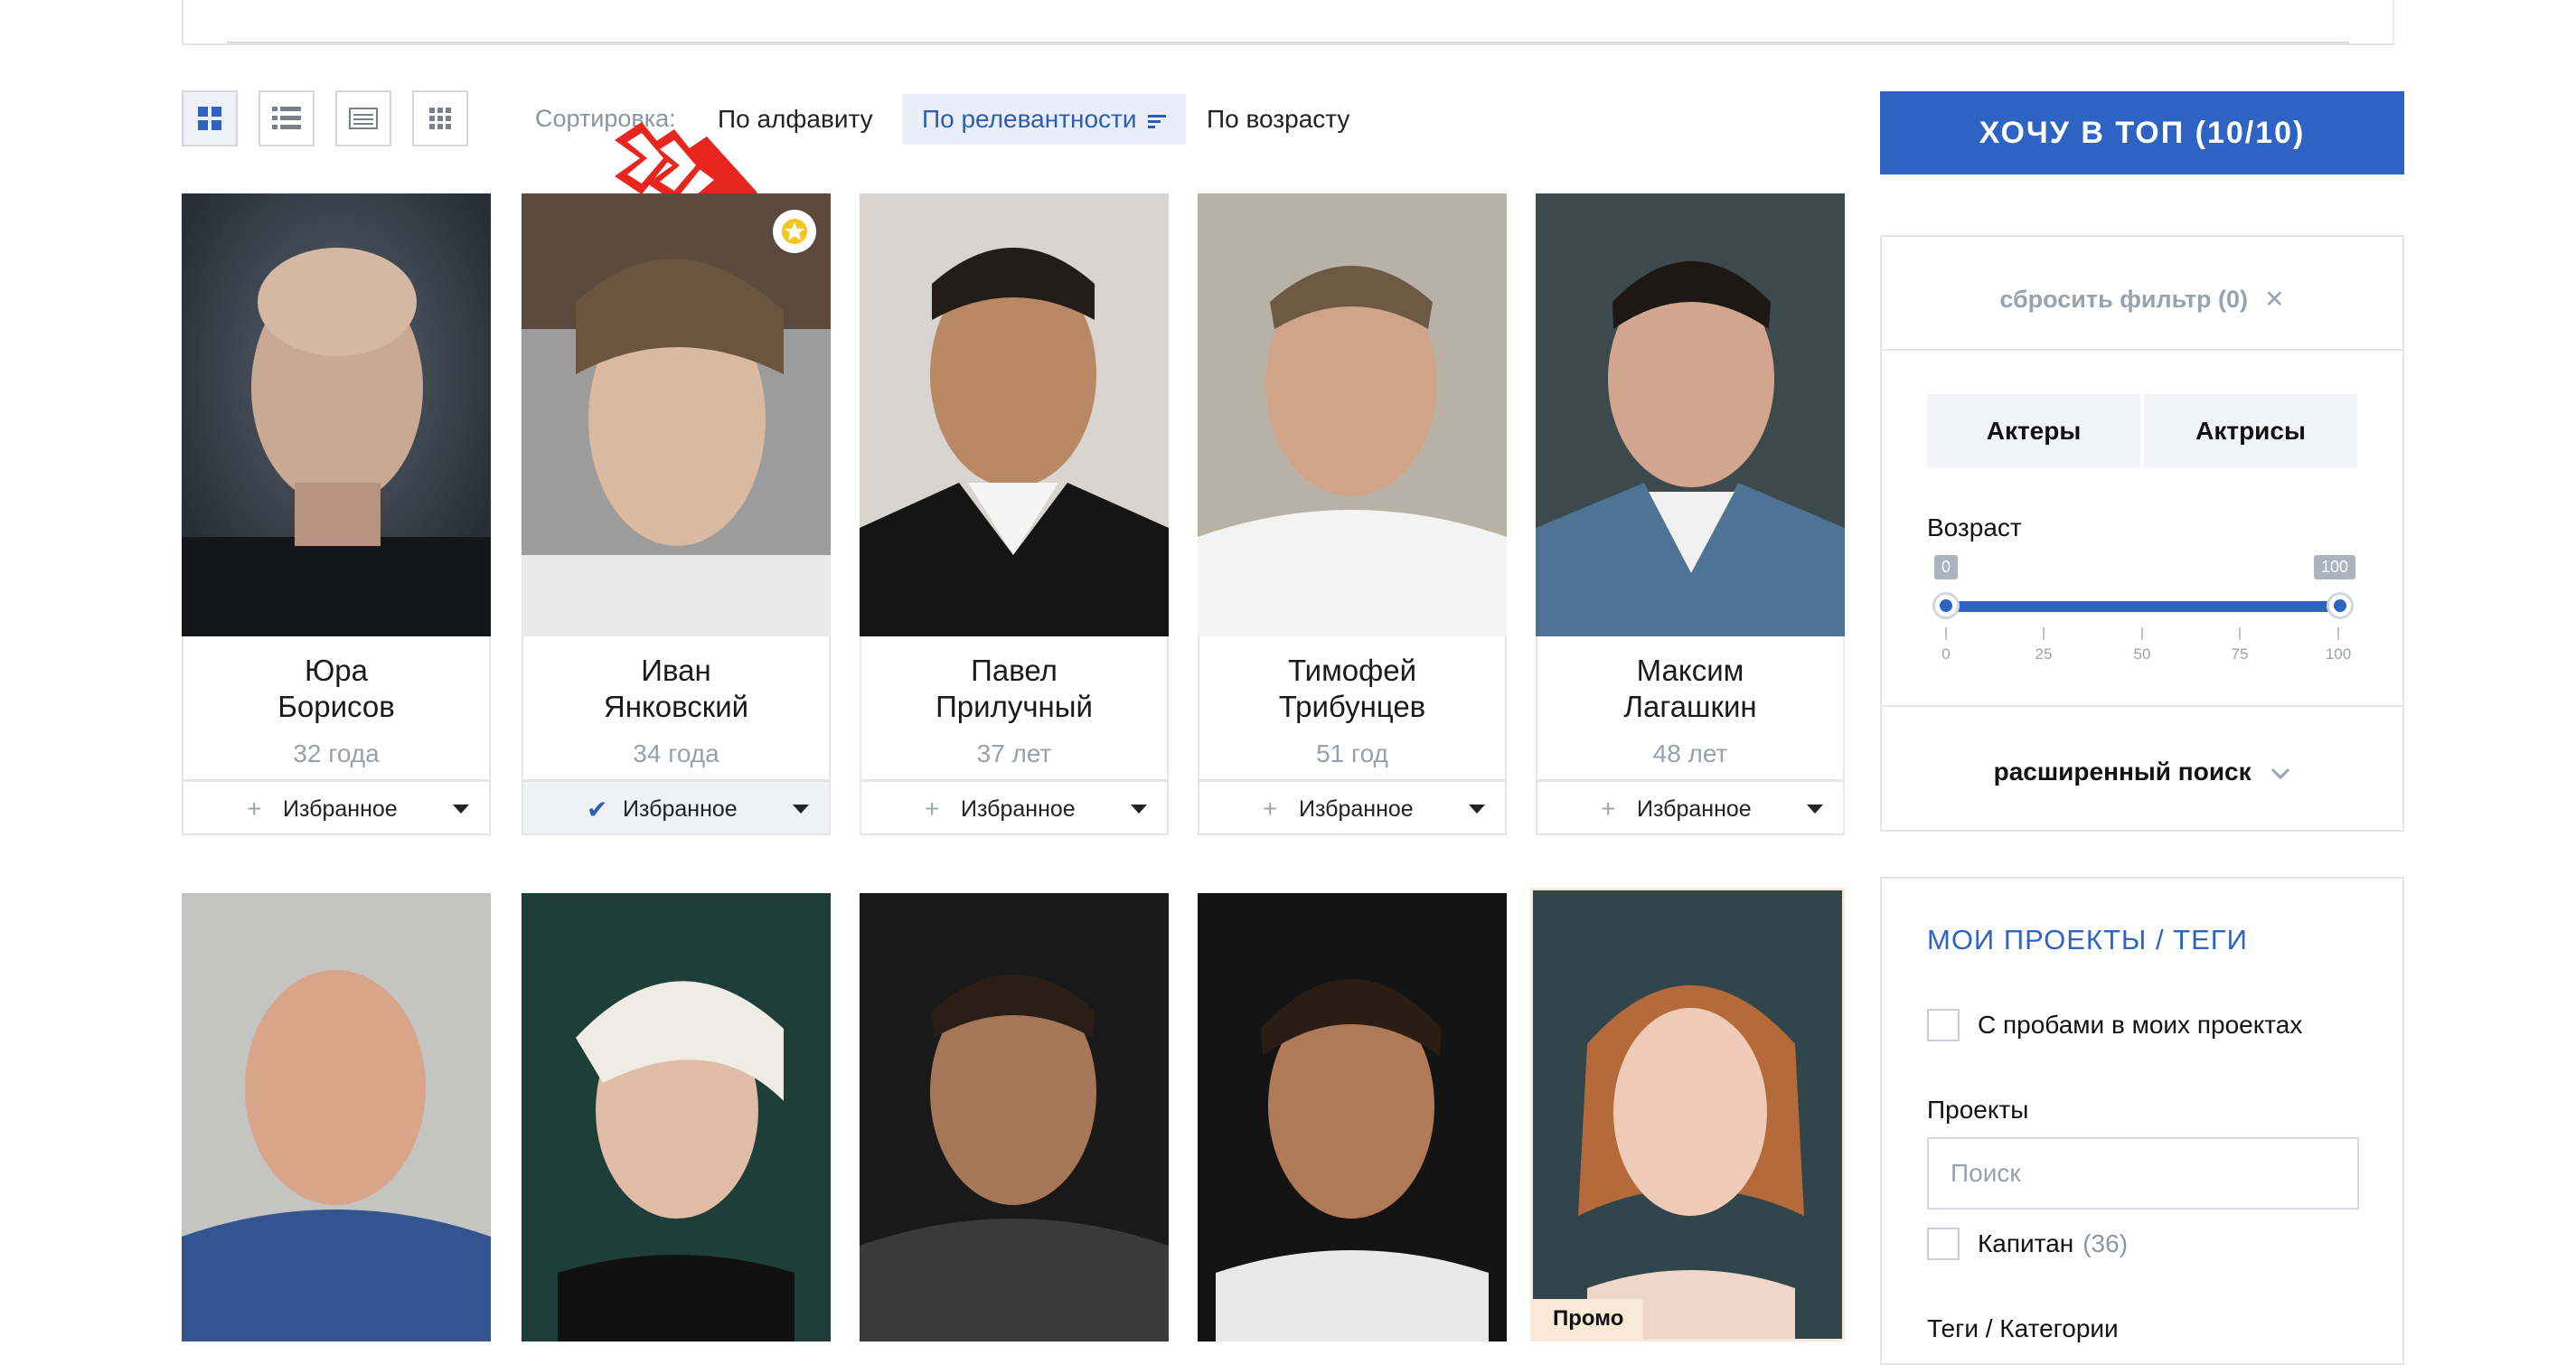 The image size is (2576, 1365). Describe the element at coordinates (1589, 1319) in the screenshot. I see `promo-badge: Промо` at that location.